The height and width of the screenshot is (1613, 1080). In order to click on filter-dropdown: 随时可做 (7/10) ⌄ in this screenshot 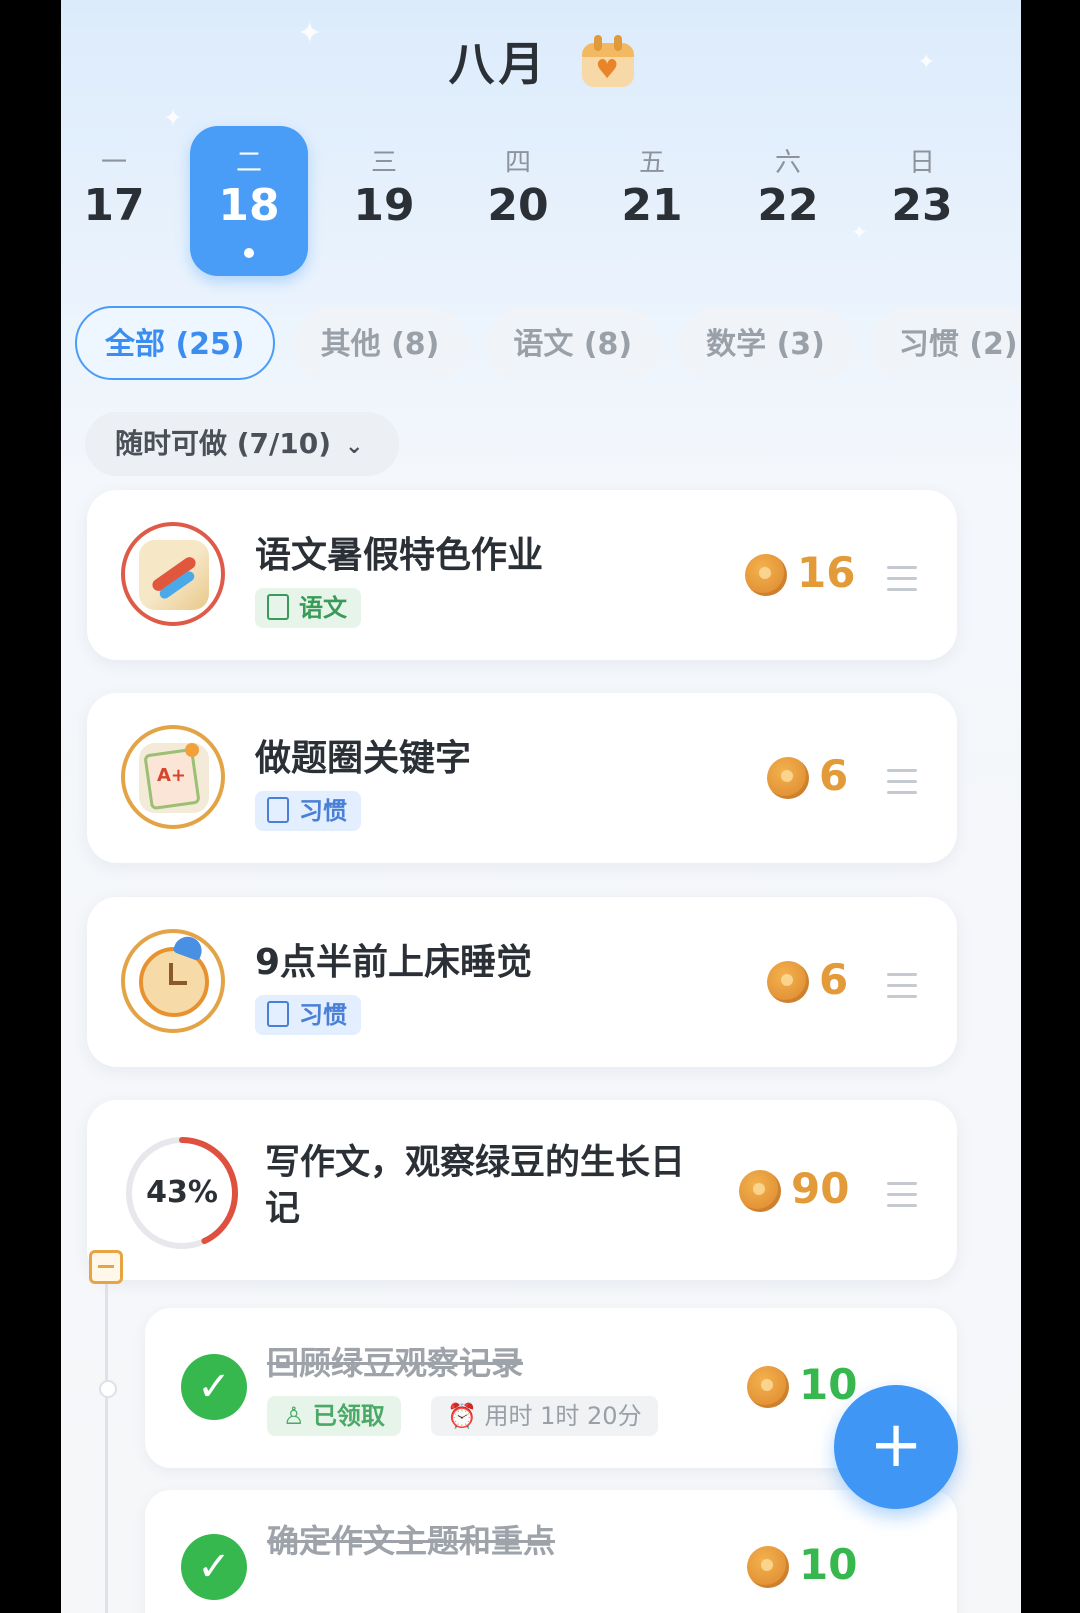, I will do `click(242, 444)`.